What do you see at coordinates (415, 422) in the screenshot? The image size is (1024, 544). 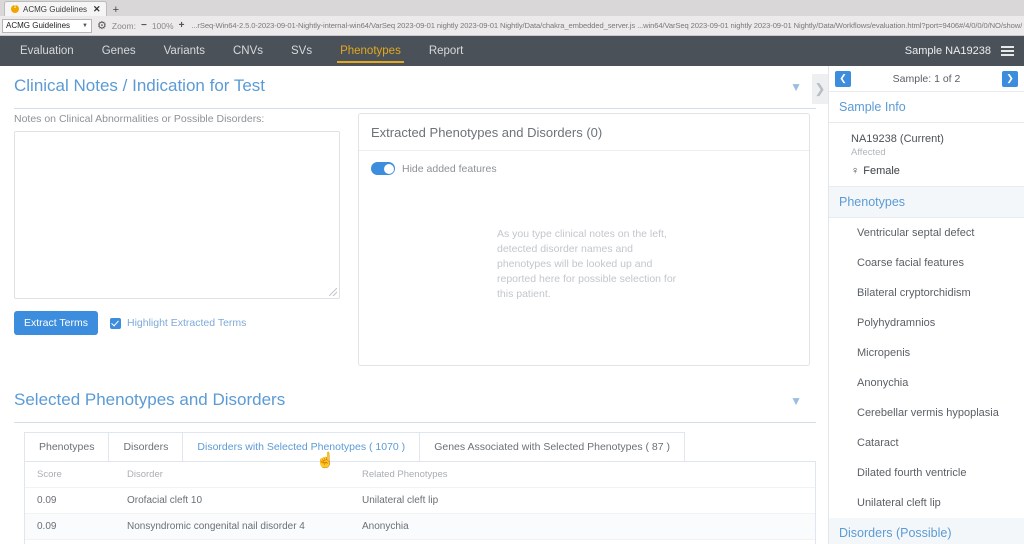 I see `divider` at bounding box center [415, 422].